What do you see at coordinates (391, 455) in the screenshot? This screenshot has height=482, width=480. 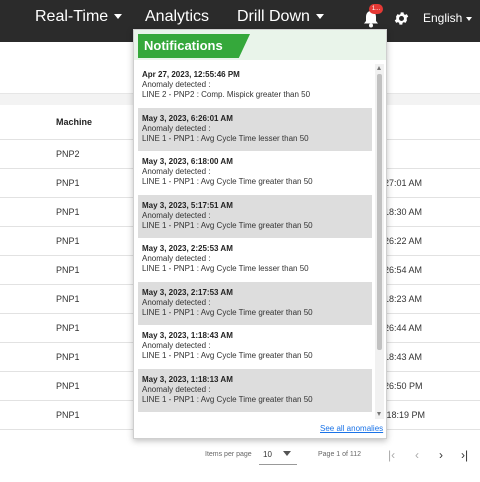 I see `first-page-button: |‹` at bounding box center [391, 455].